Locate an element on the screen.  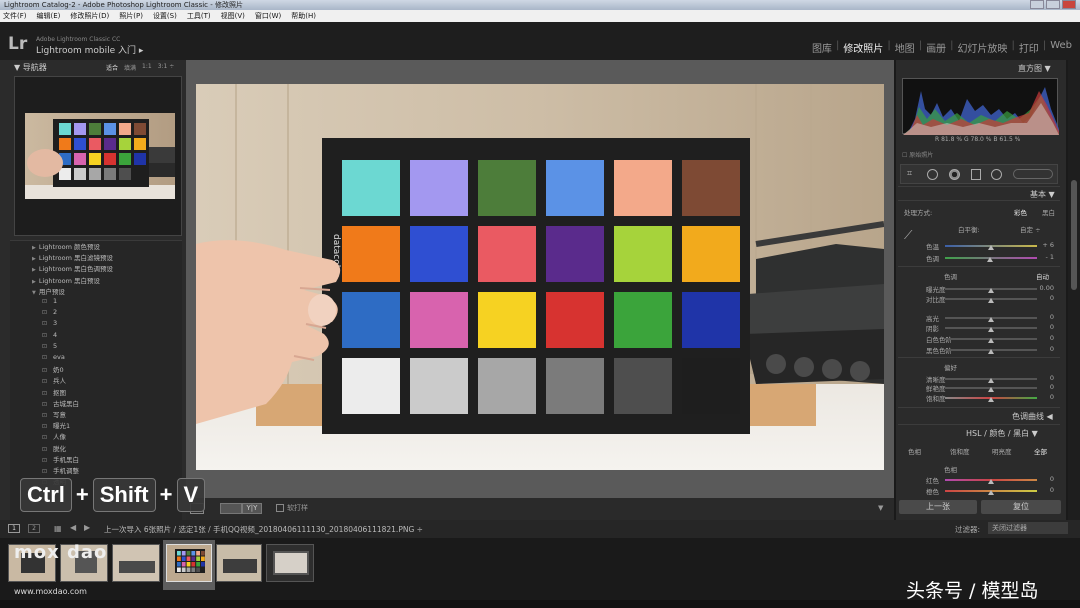
preset-item: ⊡ 脱化 is located at coordinates (54, 448).